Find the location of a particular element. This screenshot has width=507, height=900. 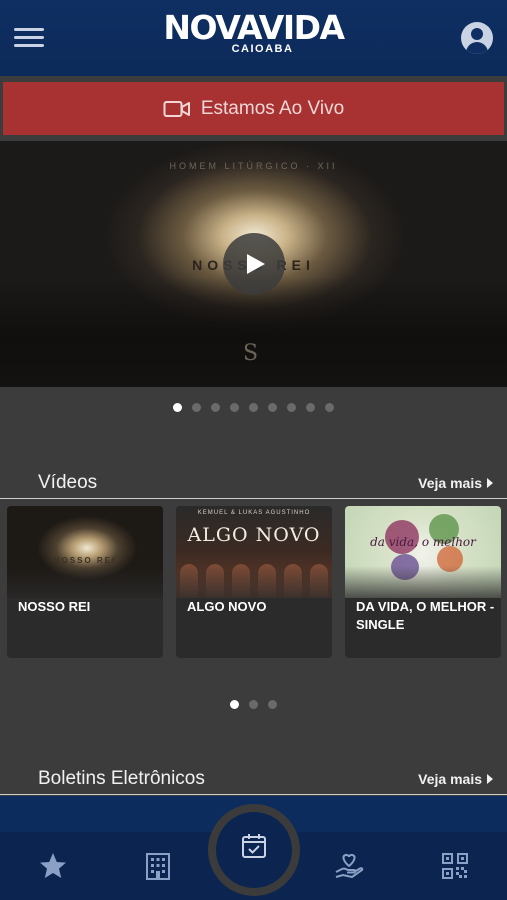

nav-events is located at coordinates (254, 850).